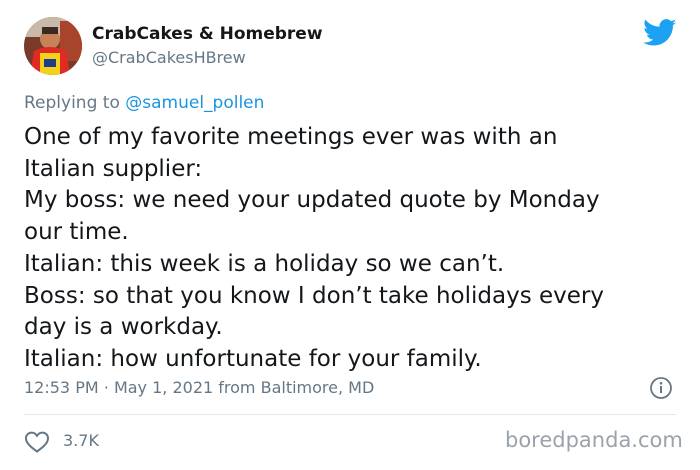 The width and height of the screenshot is (700, 470). Describe the element at coordinates (61, 387) in the screenshot. I see `tweet-time: 12:53 PM` at that location.